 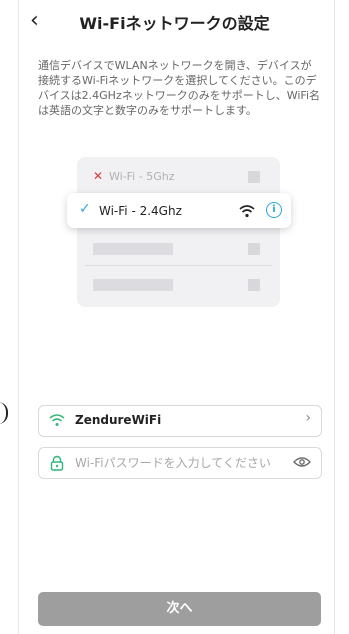 I want to click on illustration-divider, so click(x=178, y=265).